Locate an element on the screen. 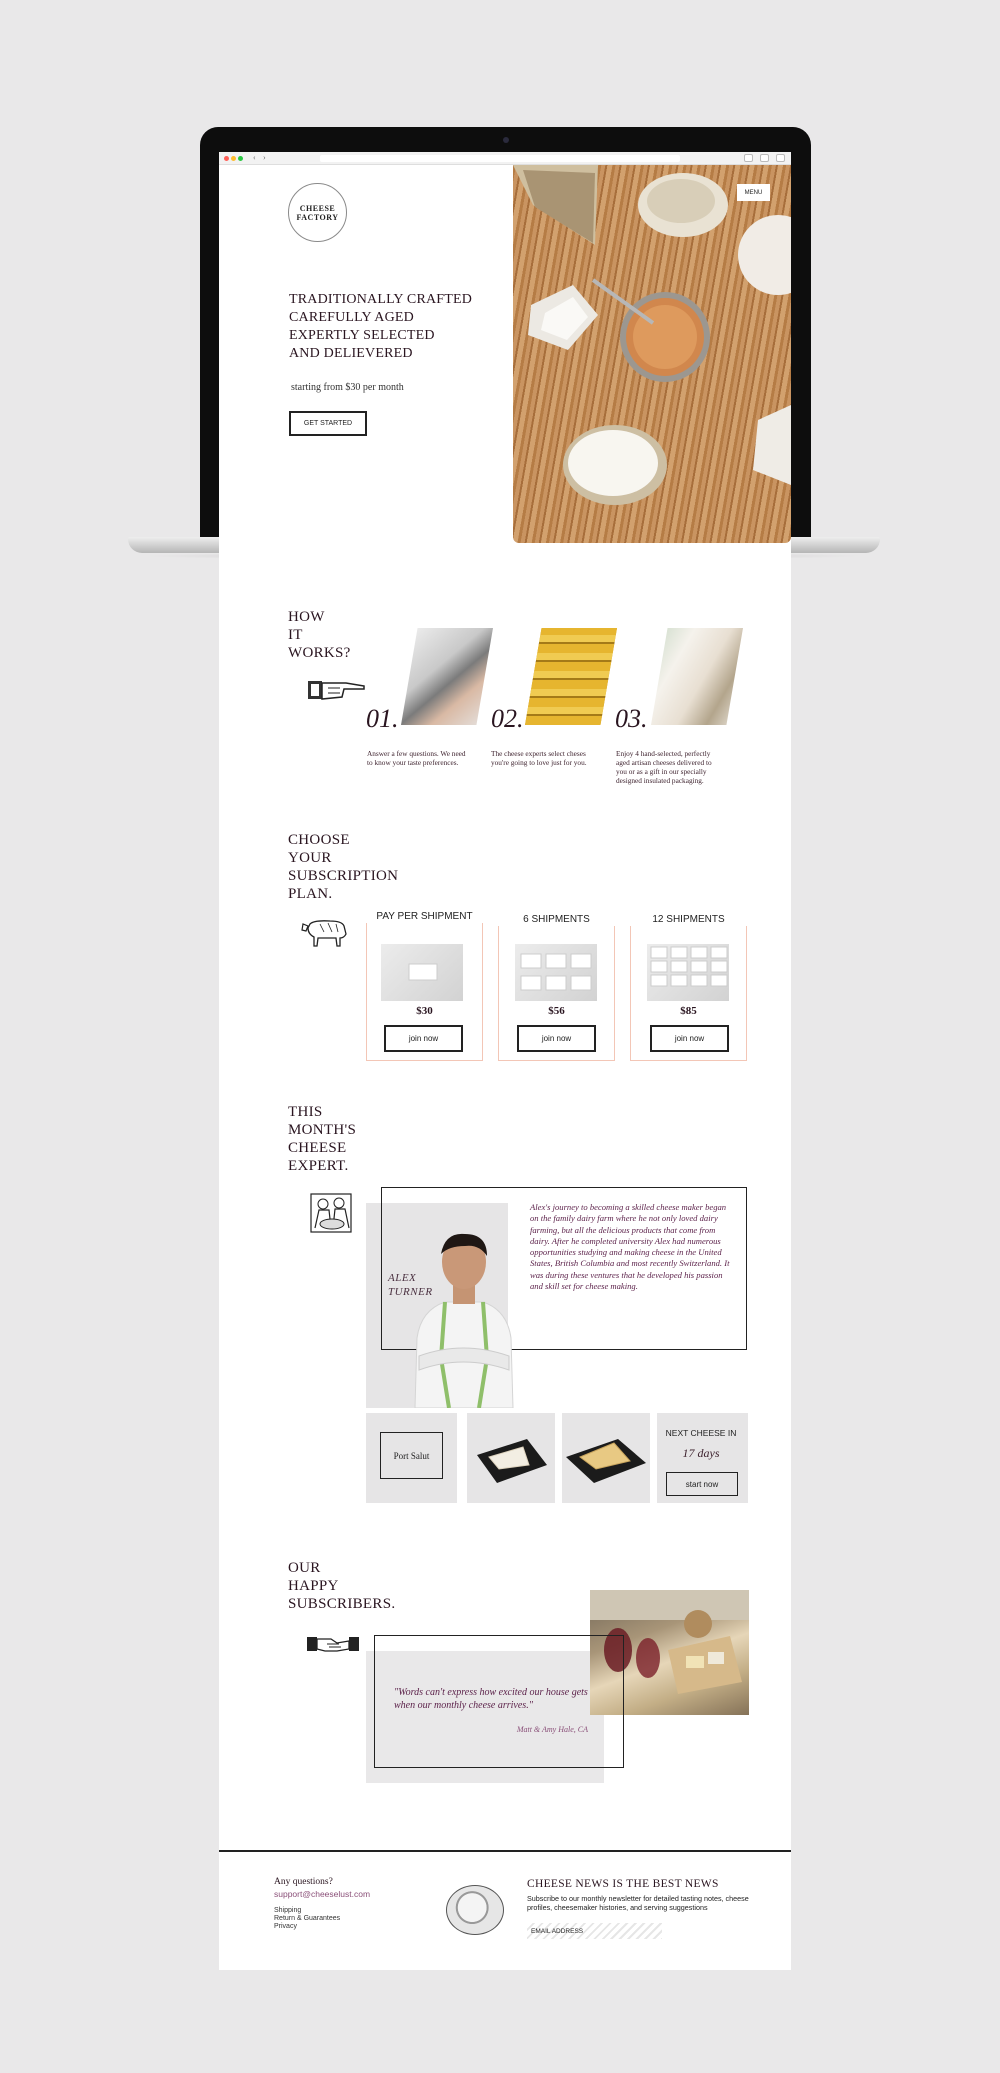 The image size is (1000, 2073). cow-icon is located at coordinates (324, 933).